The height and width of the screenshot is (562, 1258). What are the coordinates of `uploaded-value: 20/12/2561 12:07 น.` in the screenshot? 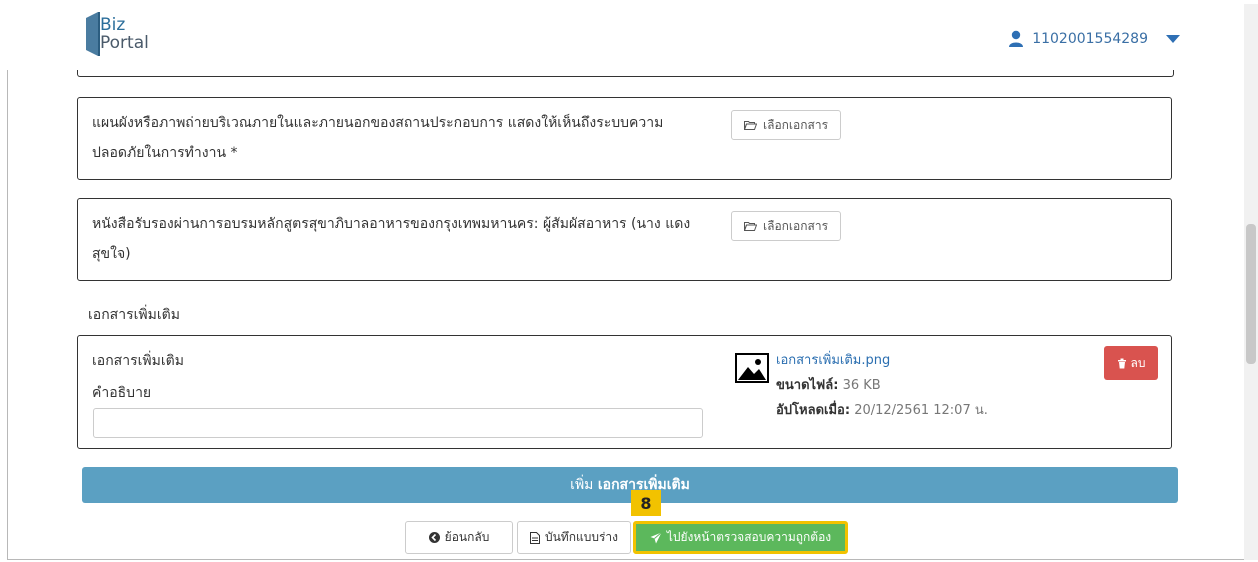 It's located at (921, 410).